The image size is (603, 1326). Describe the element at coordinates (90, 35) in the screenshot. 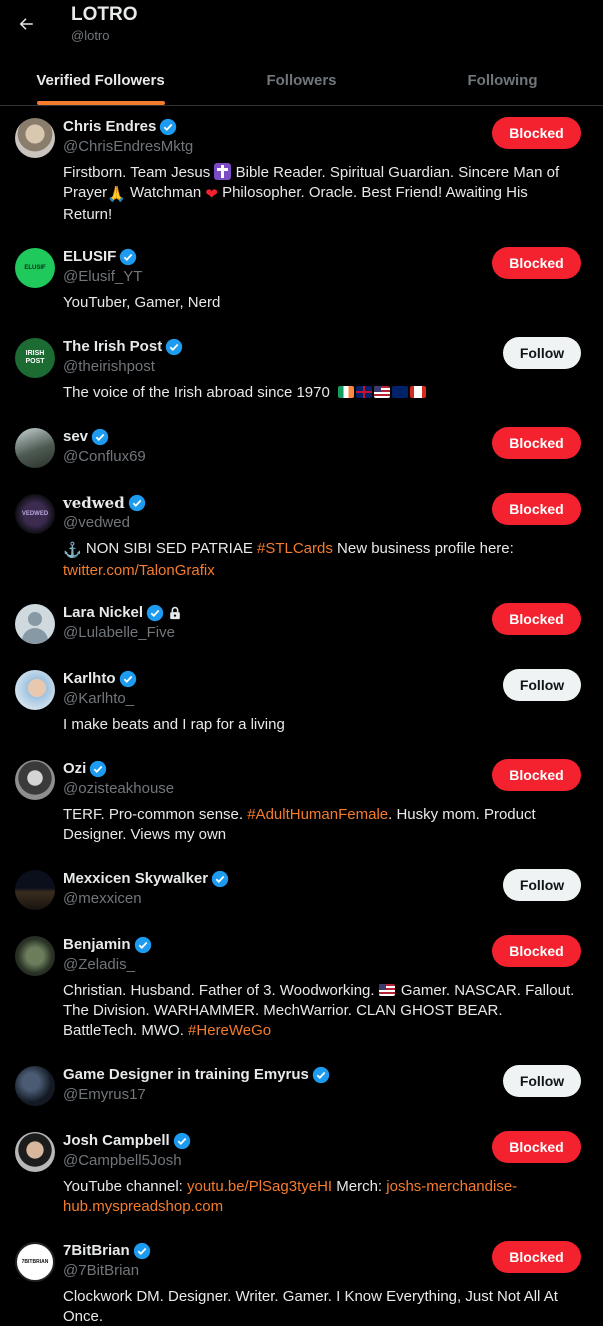

I see `page-handle: @lotro` at that location.